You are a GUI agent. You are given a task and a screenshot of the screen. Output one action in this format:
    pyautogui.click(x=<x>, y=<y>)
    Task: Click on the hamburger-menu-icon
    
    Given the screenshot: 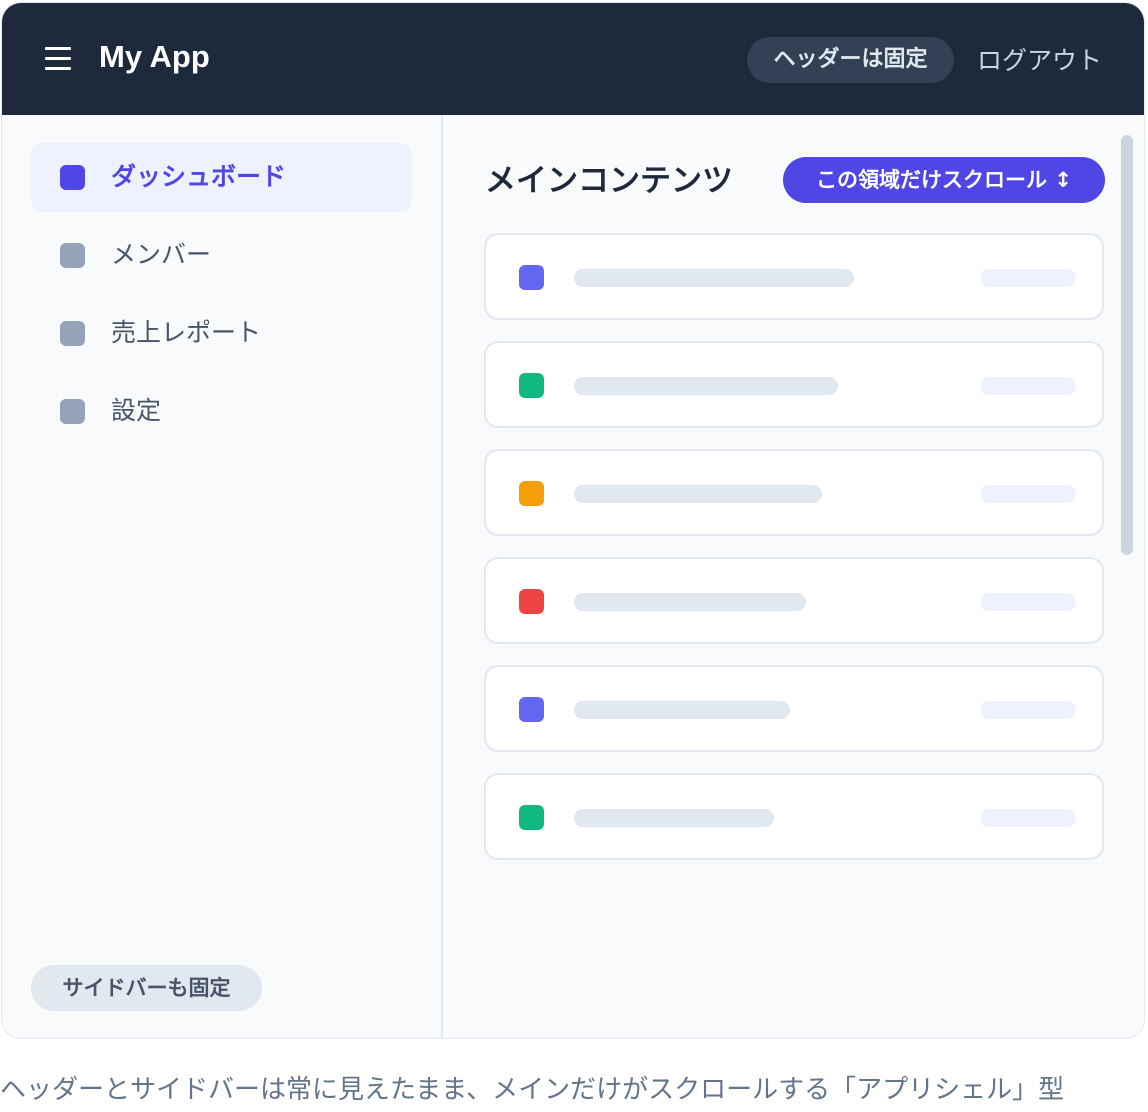 What is the action you would take?
    pyautogui.click(x=58, y=58)
    